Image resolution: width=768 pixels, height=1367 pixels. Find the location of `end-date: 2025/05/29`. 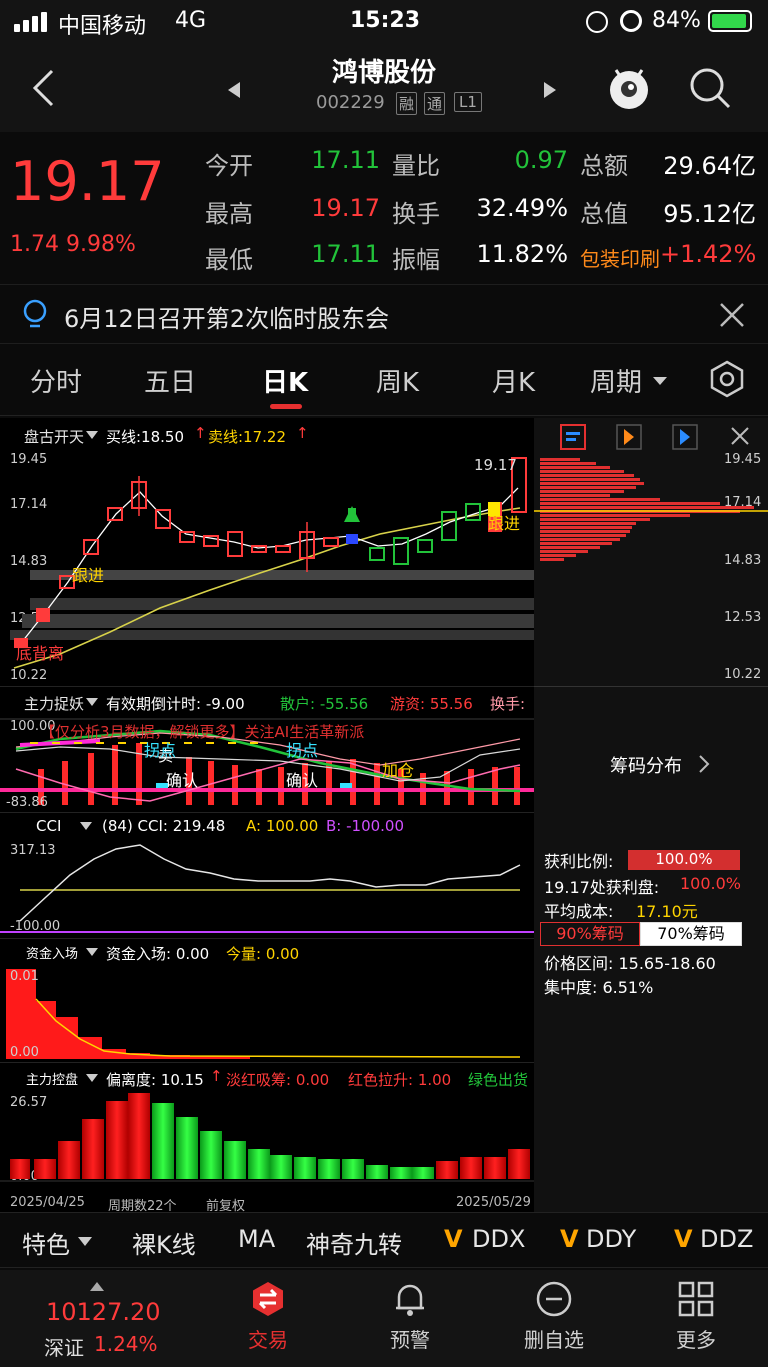

end-date: 2025/05/29 is located at coordinates (493, 1202).